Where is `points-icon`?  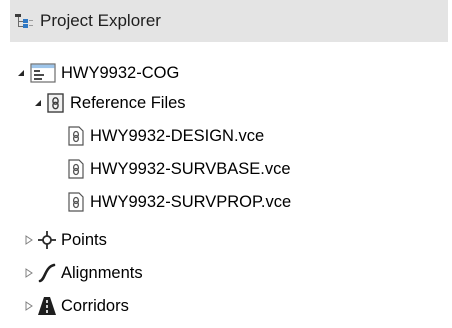 points-icon is located at coordinates (47, 240).